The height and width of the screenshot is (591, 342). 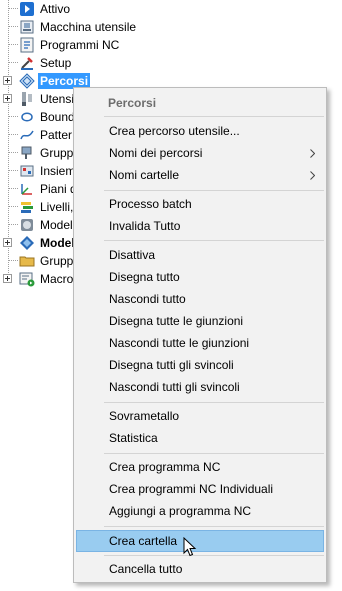 What do you see at coordinates (80, 45) in the screenshot?
I see `tree-node-label: Programmi NC` at bounding box center [80, 45].